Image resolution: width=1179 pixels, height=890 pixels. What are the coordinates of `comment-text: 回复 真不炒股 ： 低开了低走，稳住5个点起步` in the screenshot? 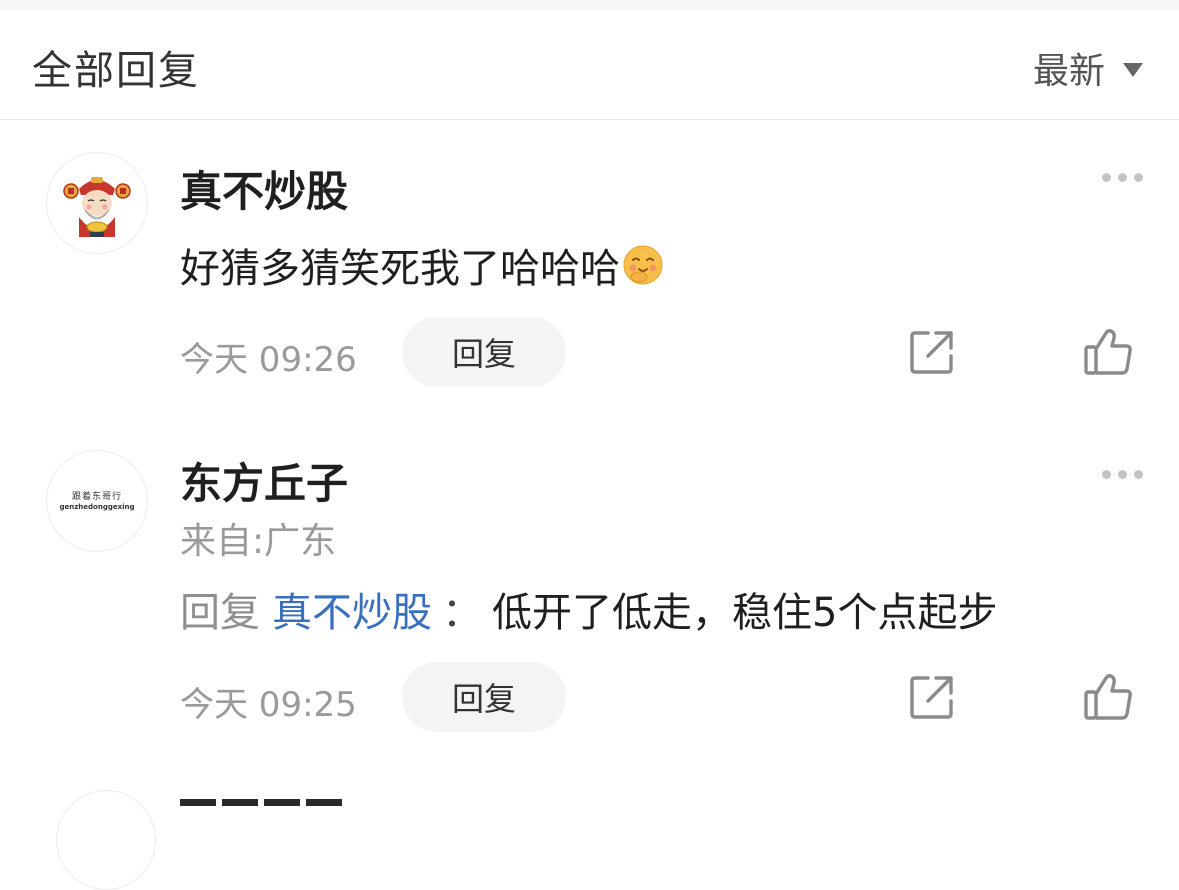 It's located at (588, 609).